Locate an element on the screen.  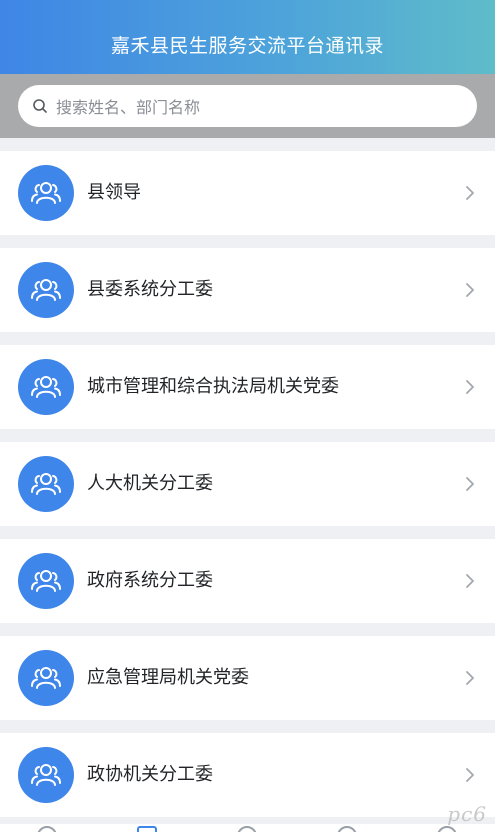
watermark-logo: pc6 is located at coordinates (467, 814).